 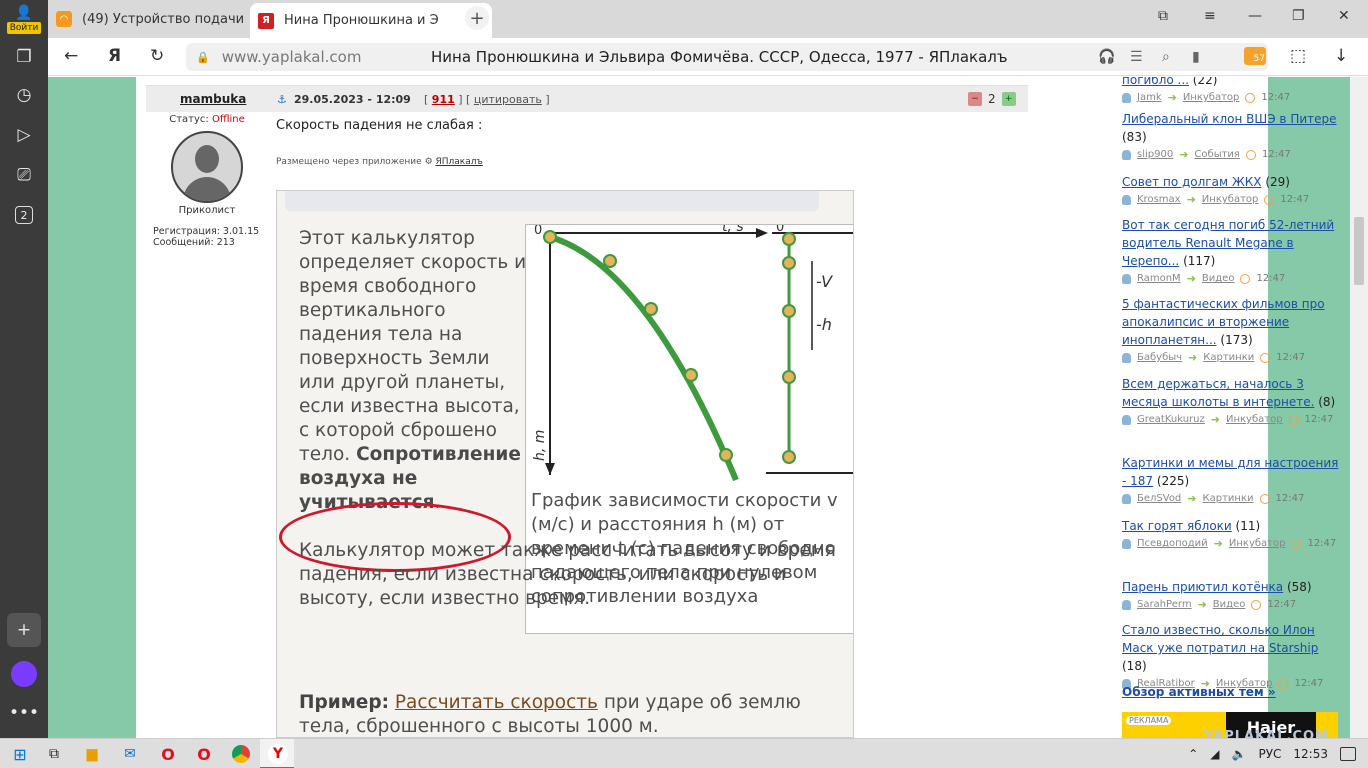 I want to click on clock: 12:53, so click(x=1310, y=754).